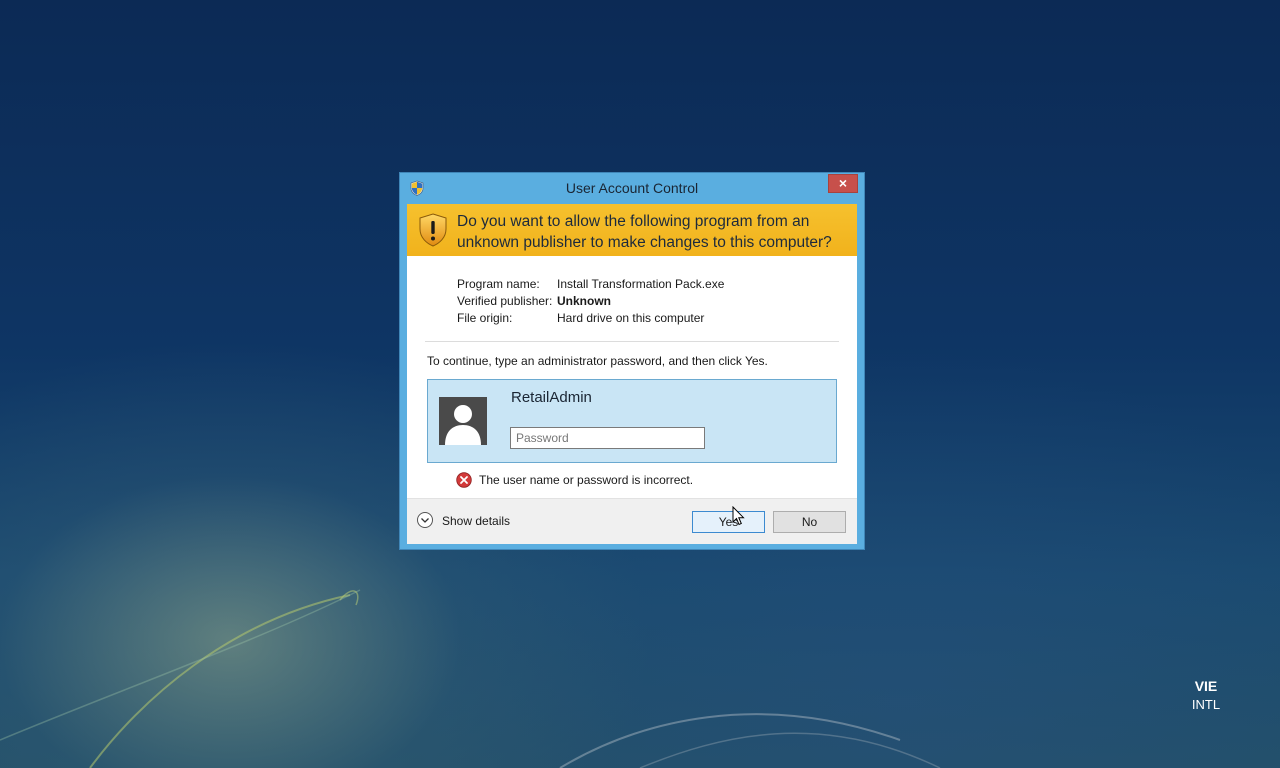 This screenshot has height=768, width=1280. What do you see at coordinates (843, 183) in the screenshot?
I see `close-button: ×` at bounding box center [843, 183].